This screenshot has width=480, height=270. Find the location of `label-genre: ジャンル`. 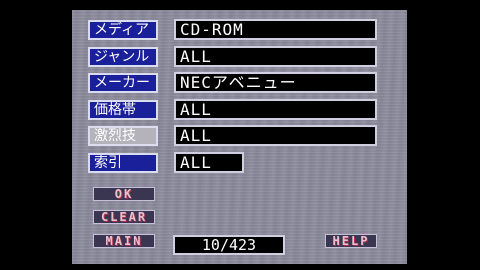

label-genre: ジャンル is located at coordinates (123, 57).